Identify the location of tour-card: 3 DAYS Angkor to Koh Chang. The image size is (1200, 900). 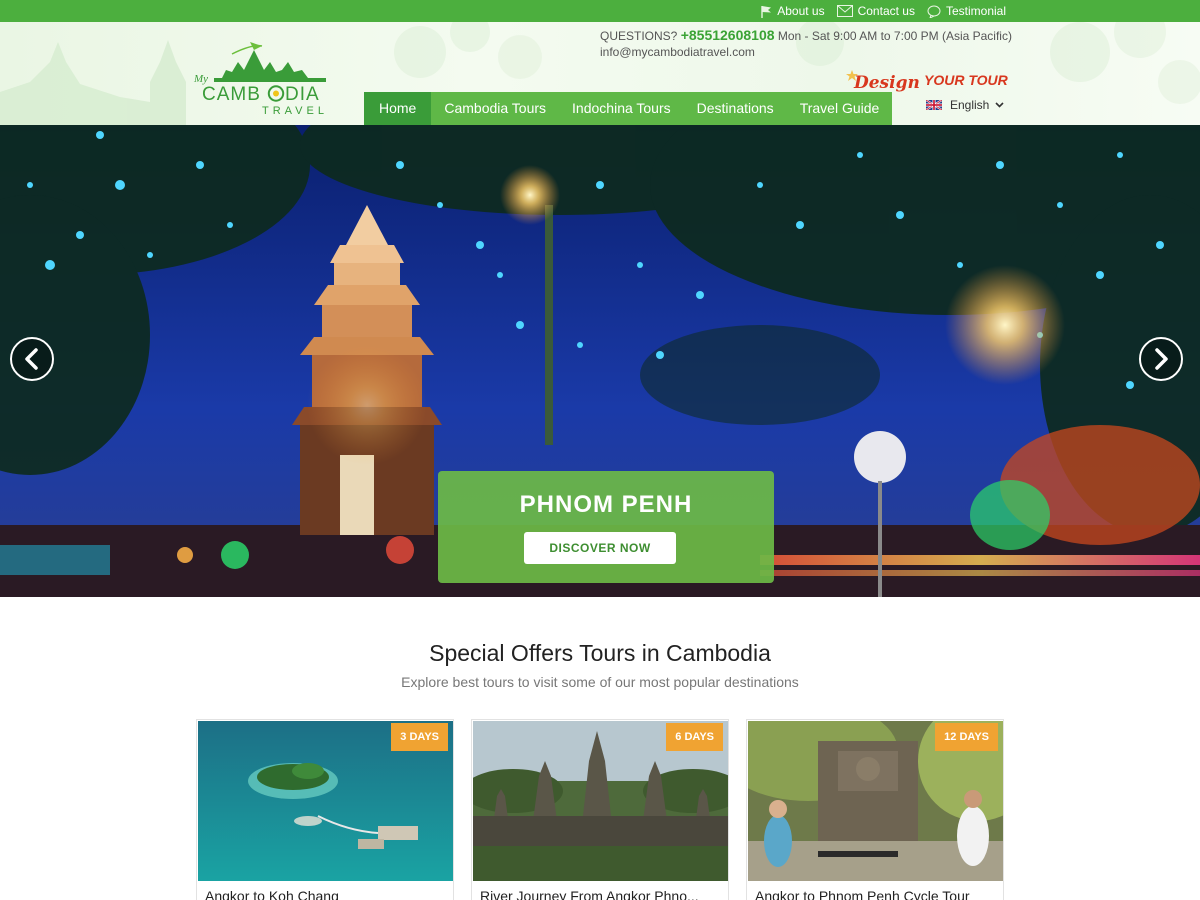
(325, 809).